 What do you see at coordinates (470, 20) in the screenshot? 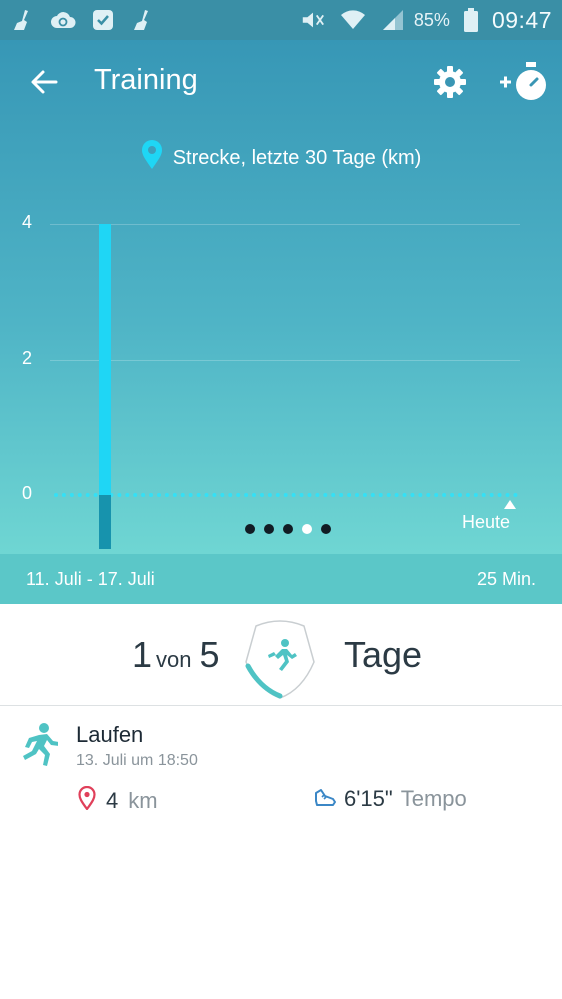
I see `battery-icon` at bounding box center [470, 20].